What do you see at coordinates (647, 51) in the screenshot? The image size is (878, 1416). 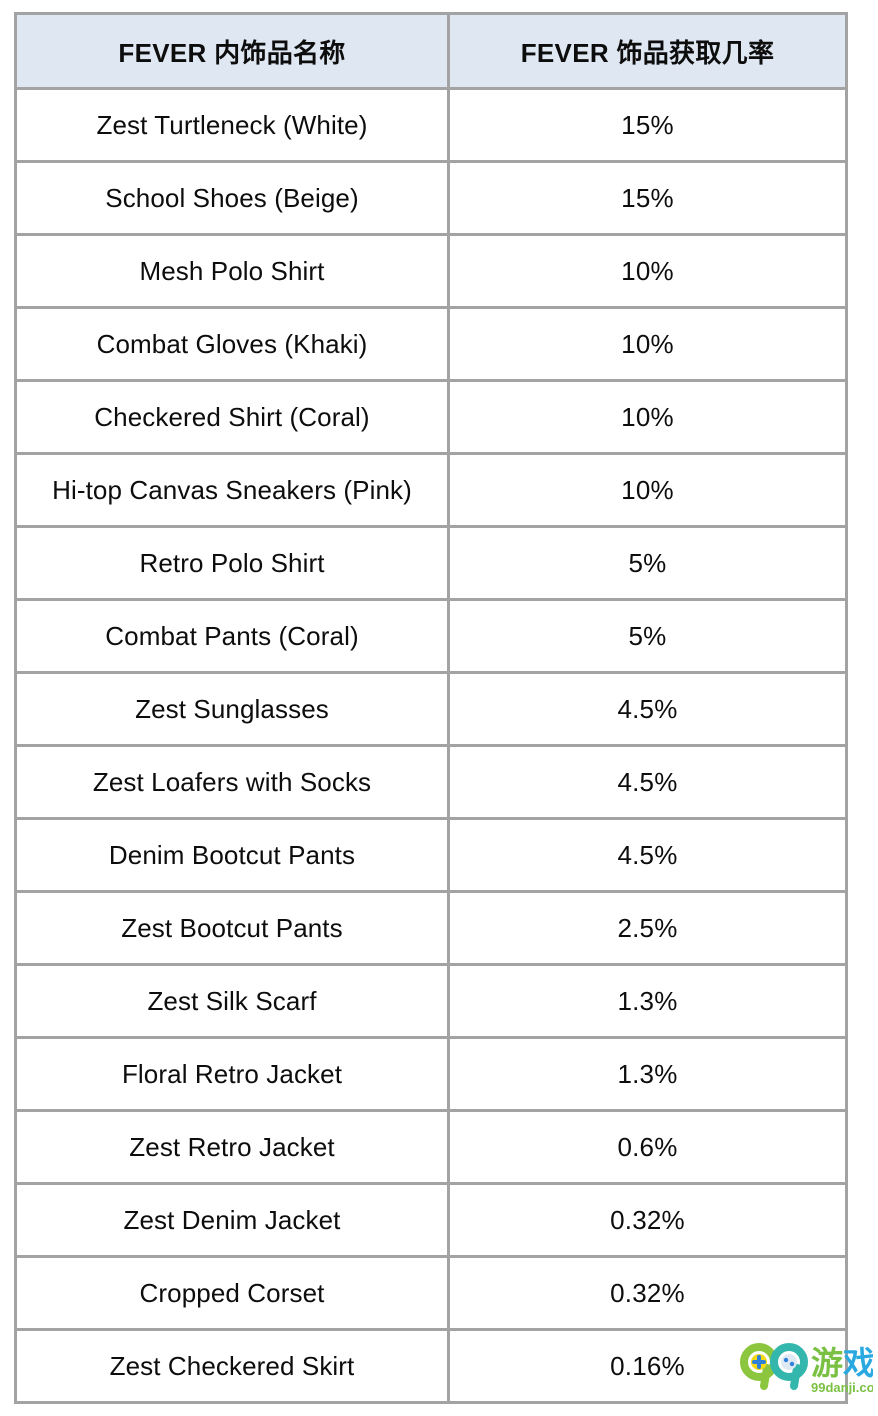 I see `column-header-drop-rate: FEVER 饰品获取几率` at bounding box center [647, 51].